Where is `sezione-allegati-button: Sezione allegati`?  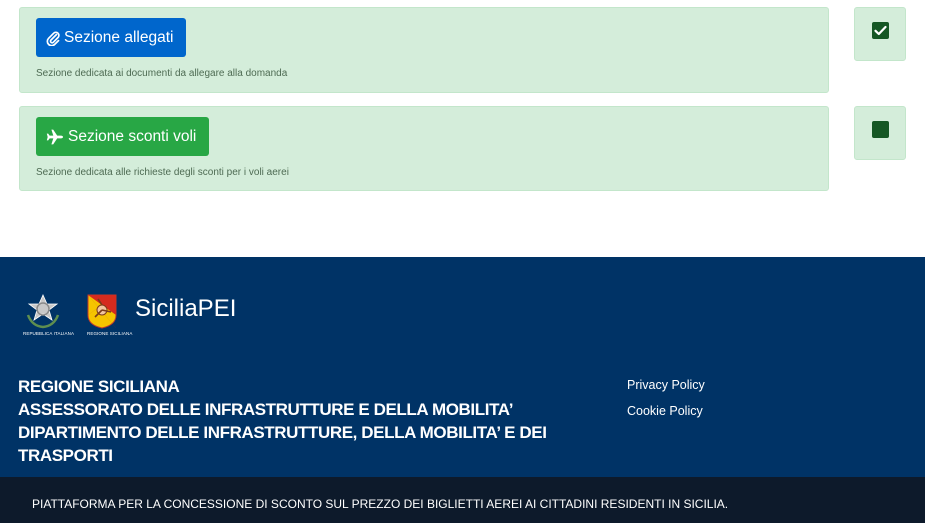
sezione-allegati-button: Sezione allegati is located at coordinates (111, 37).